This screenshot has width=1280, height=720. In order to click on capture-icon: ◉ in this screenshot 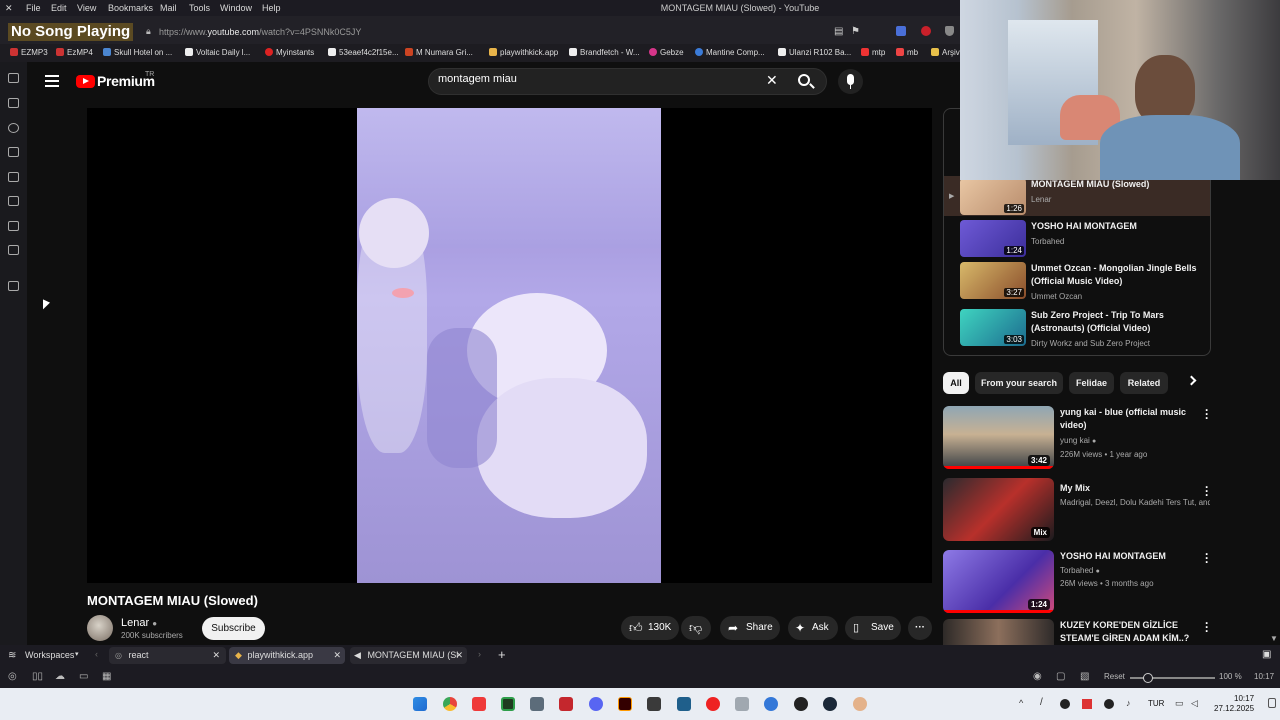, I will do `click(1037, 676)`.